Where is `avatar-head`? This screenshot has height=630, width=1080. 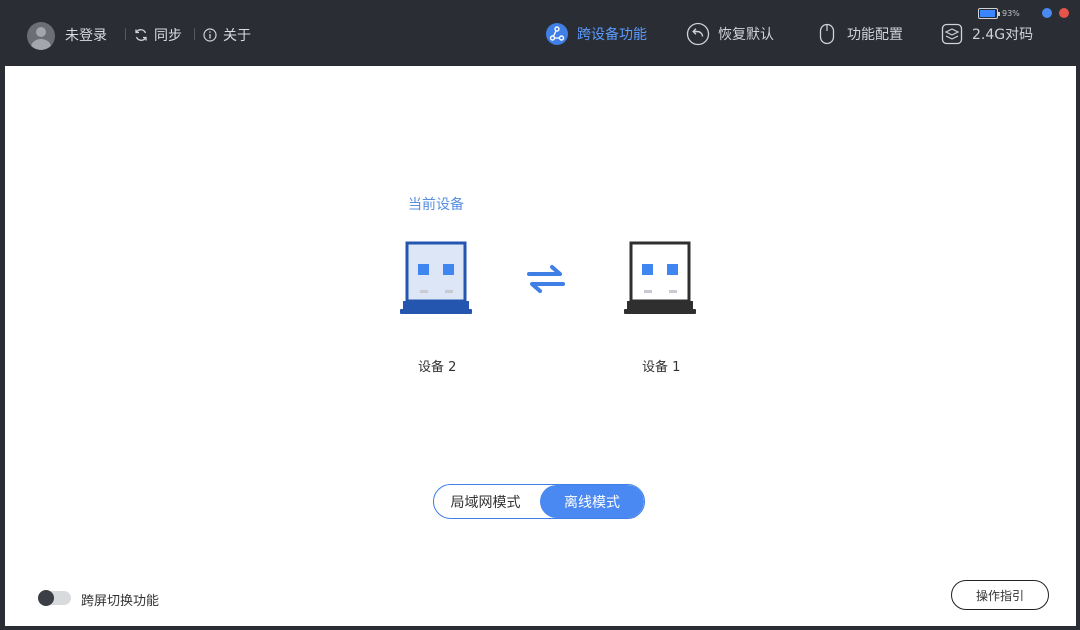
avatar-head is located at coordinates (41, 32).